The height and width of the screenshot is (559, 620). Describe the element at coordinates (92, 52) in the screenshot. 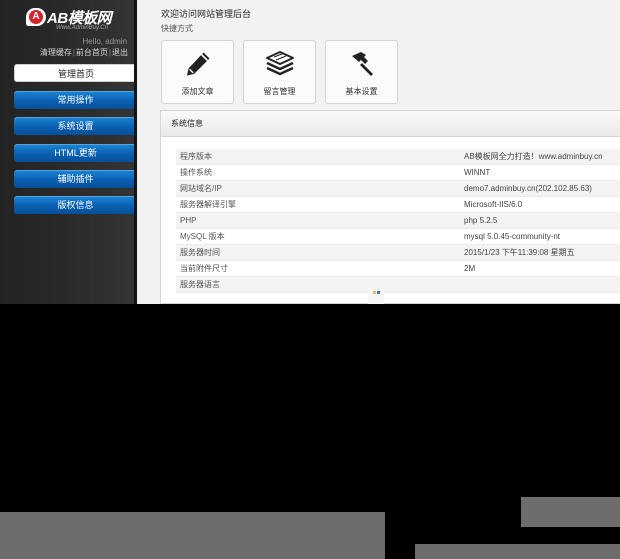

I see `frontend-home-link: 前台首页` at that location.